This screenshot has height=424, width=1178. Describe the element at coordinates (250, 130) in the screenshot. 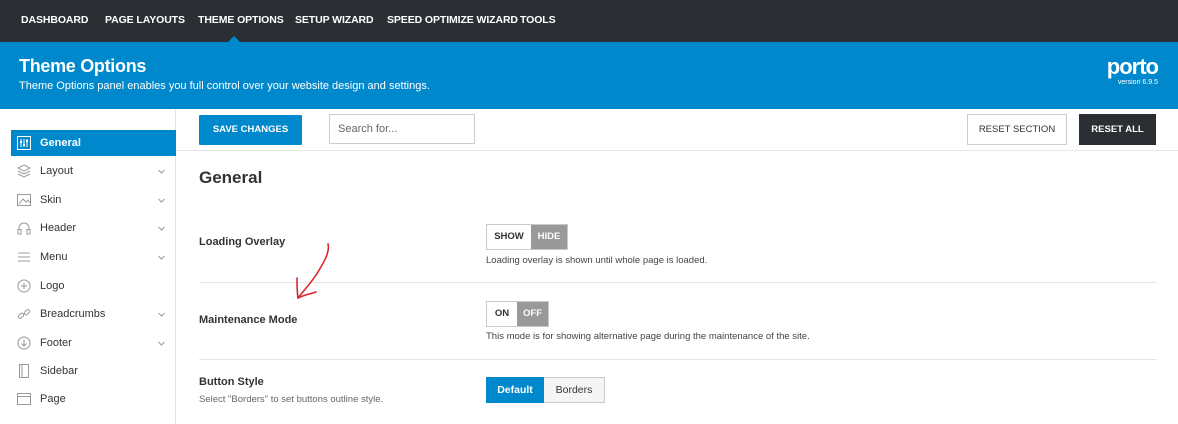

I see `save-changes-button: SAVE CHANGES` at that location.